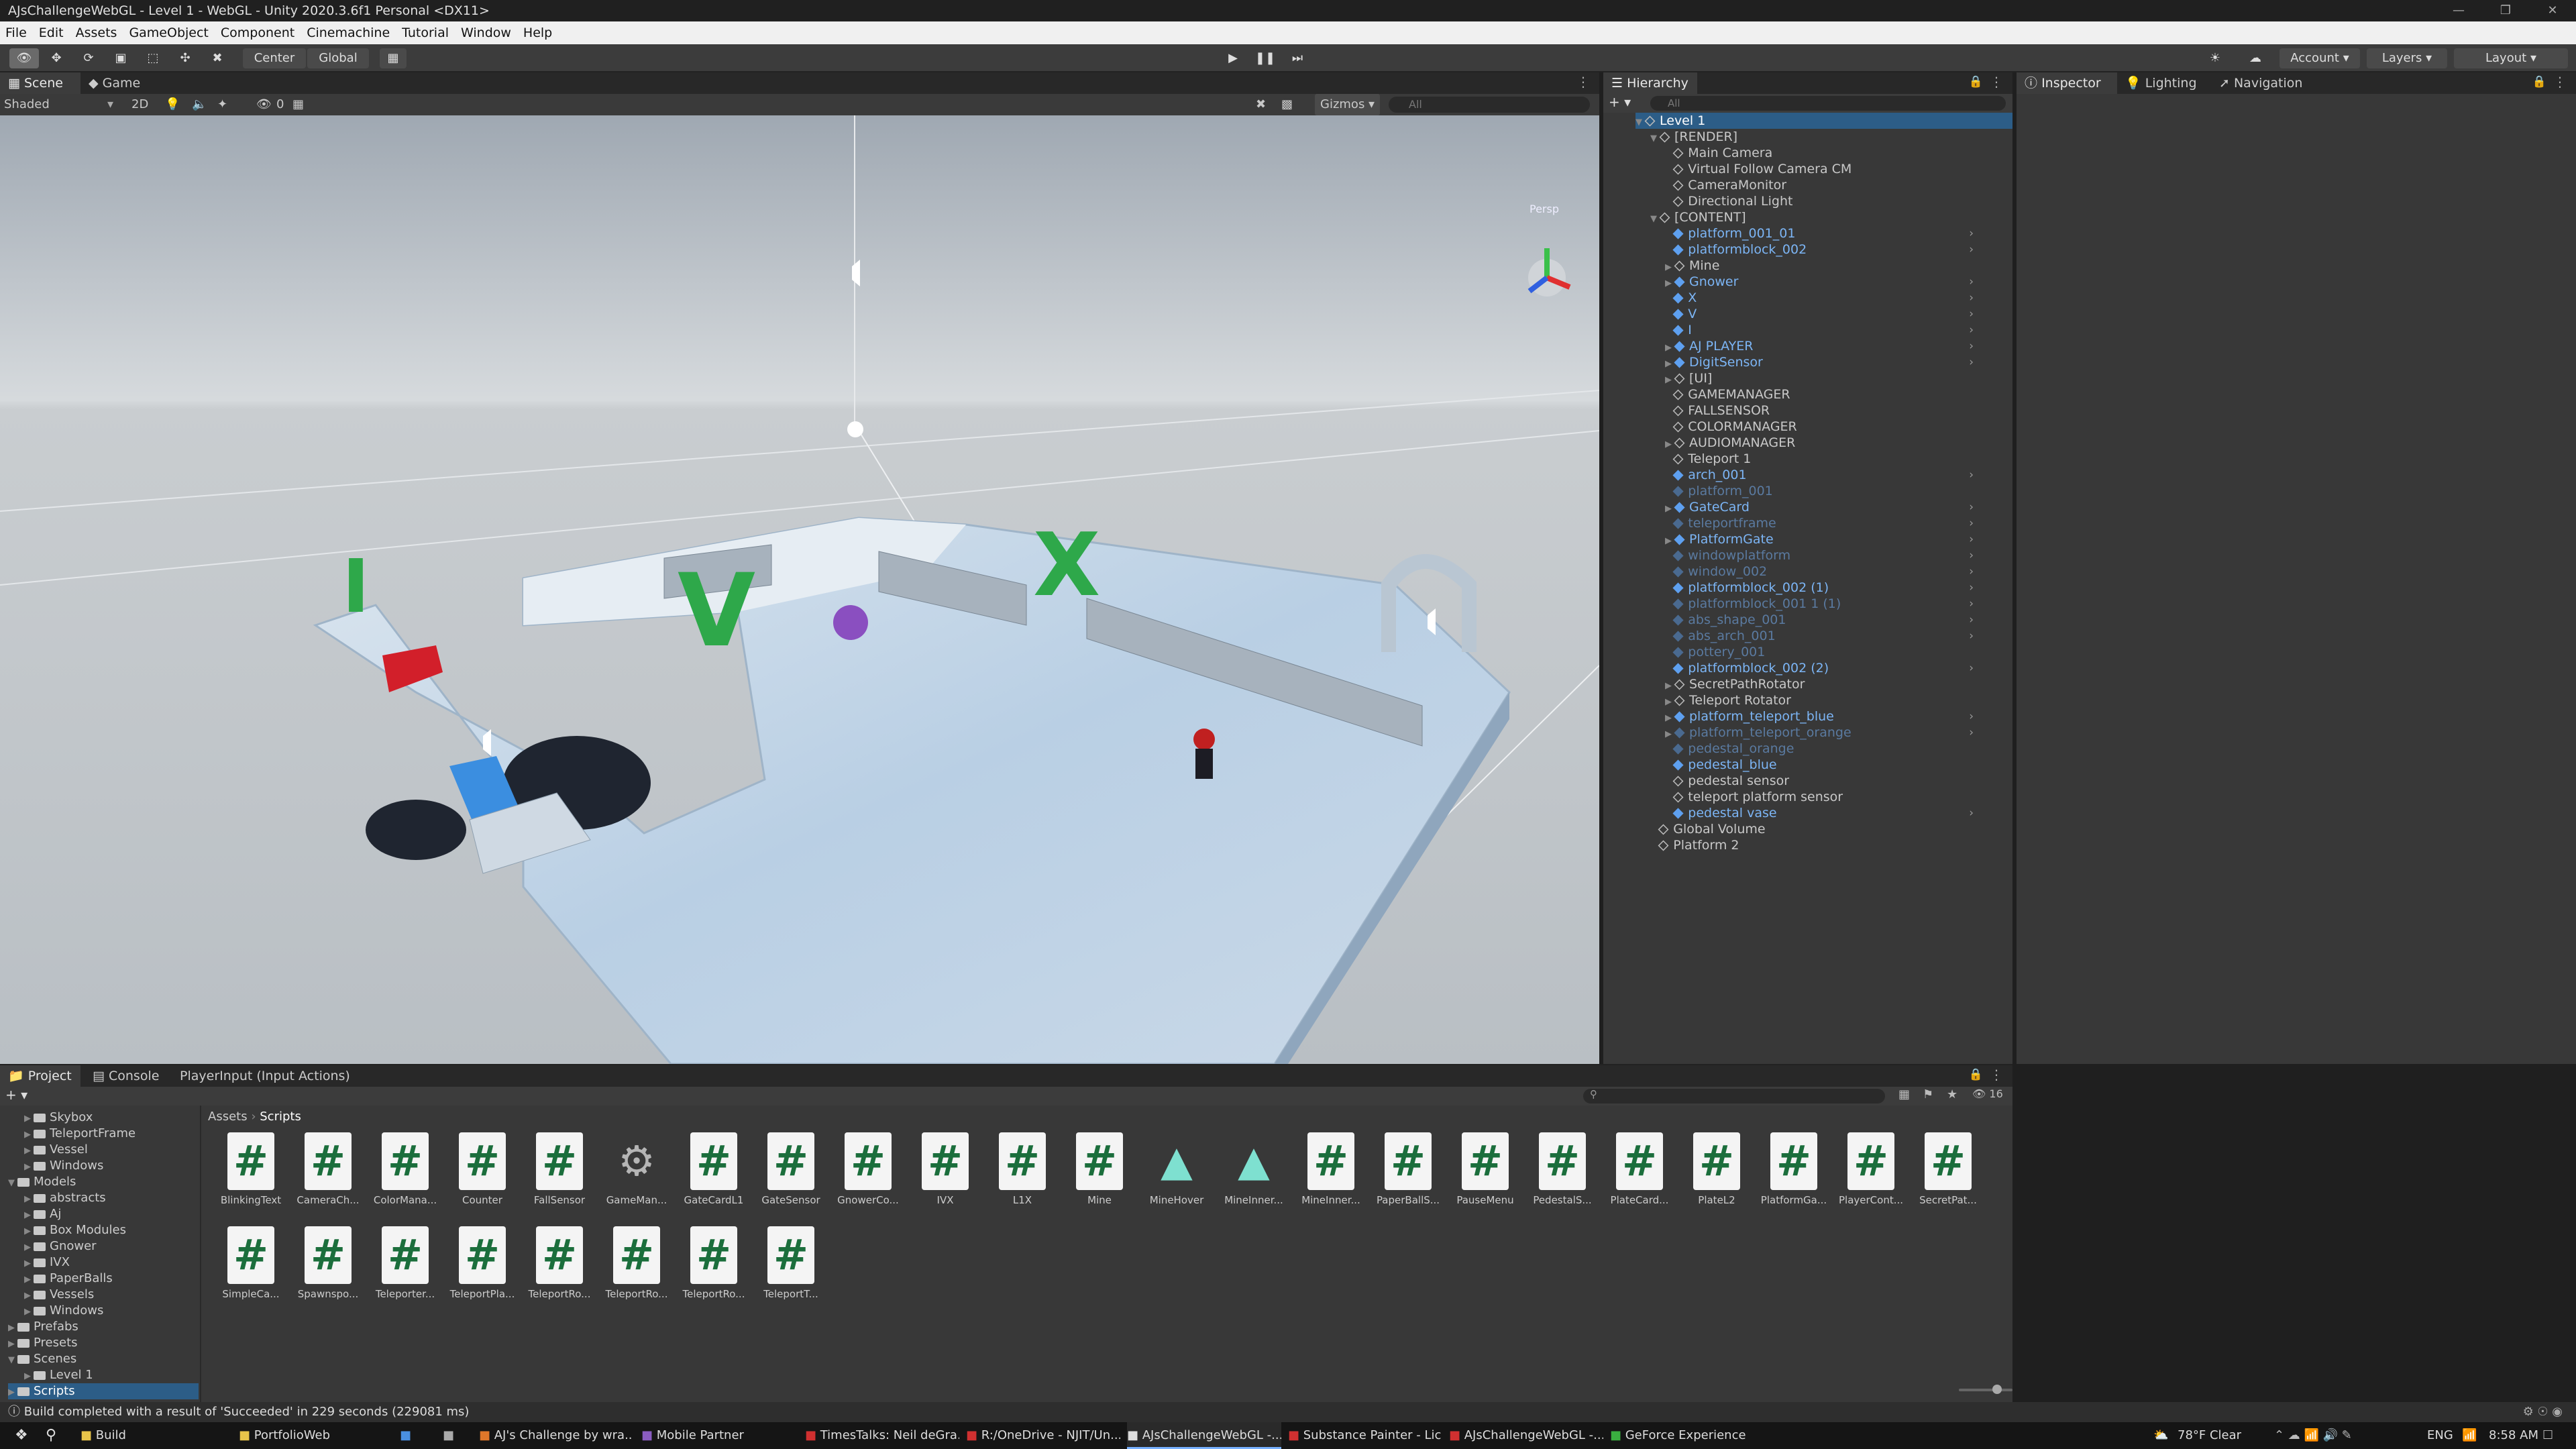 The image size is (2576, 1449). What do you see at coordinates (251, 1178) in the screenshot?
I see `script-asset: # BlinkingText` at bounding box center [251, 1178].